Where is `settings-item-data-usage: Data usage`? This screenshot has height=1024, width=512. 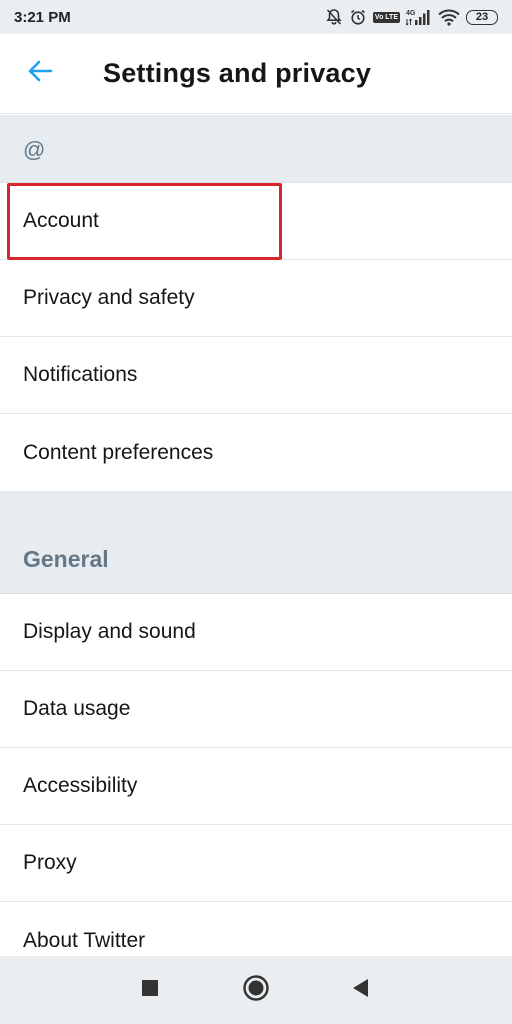 settings-item-data-usage: Data usage is located at coordinates (256, 709).